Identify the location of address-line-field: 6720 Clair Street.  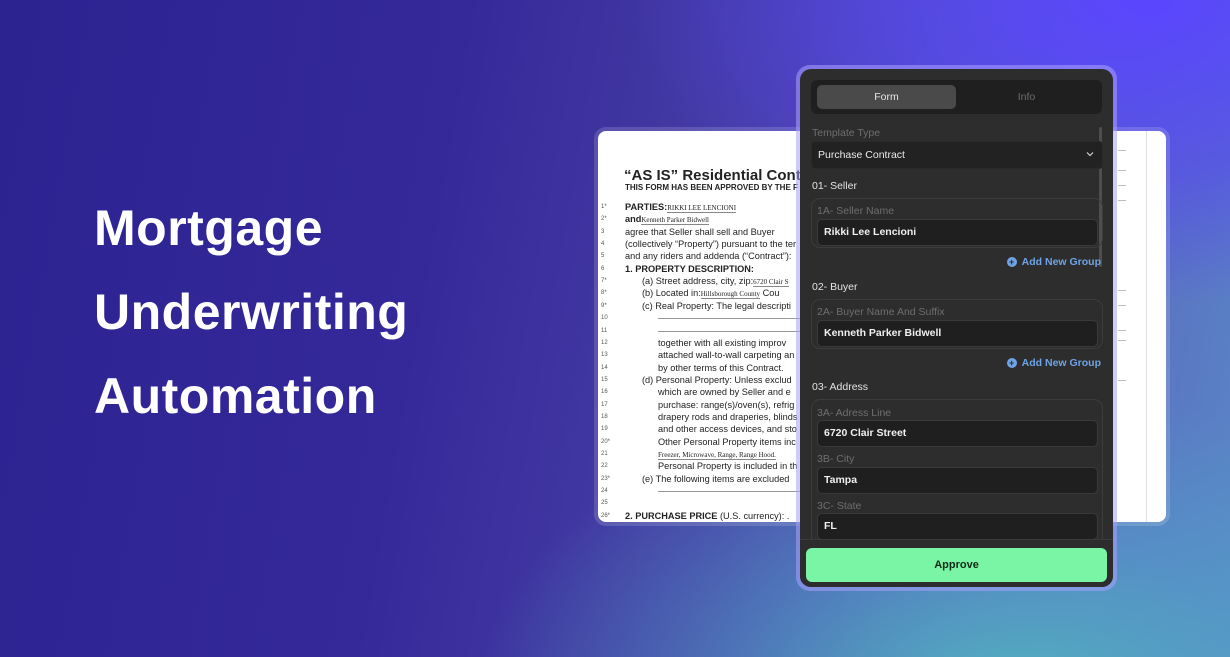
(957, 433).